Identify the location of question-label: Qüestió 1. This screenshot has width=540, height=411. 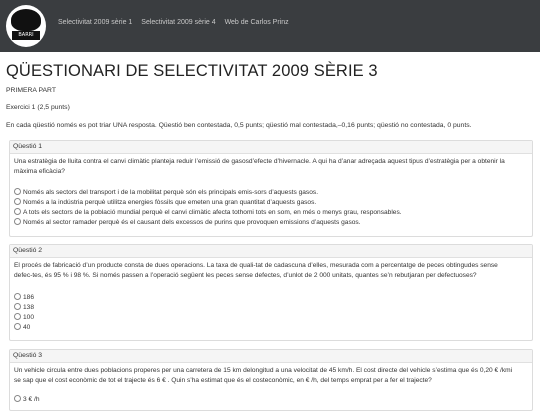
(271, 147).